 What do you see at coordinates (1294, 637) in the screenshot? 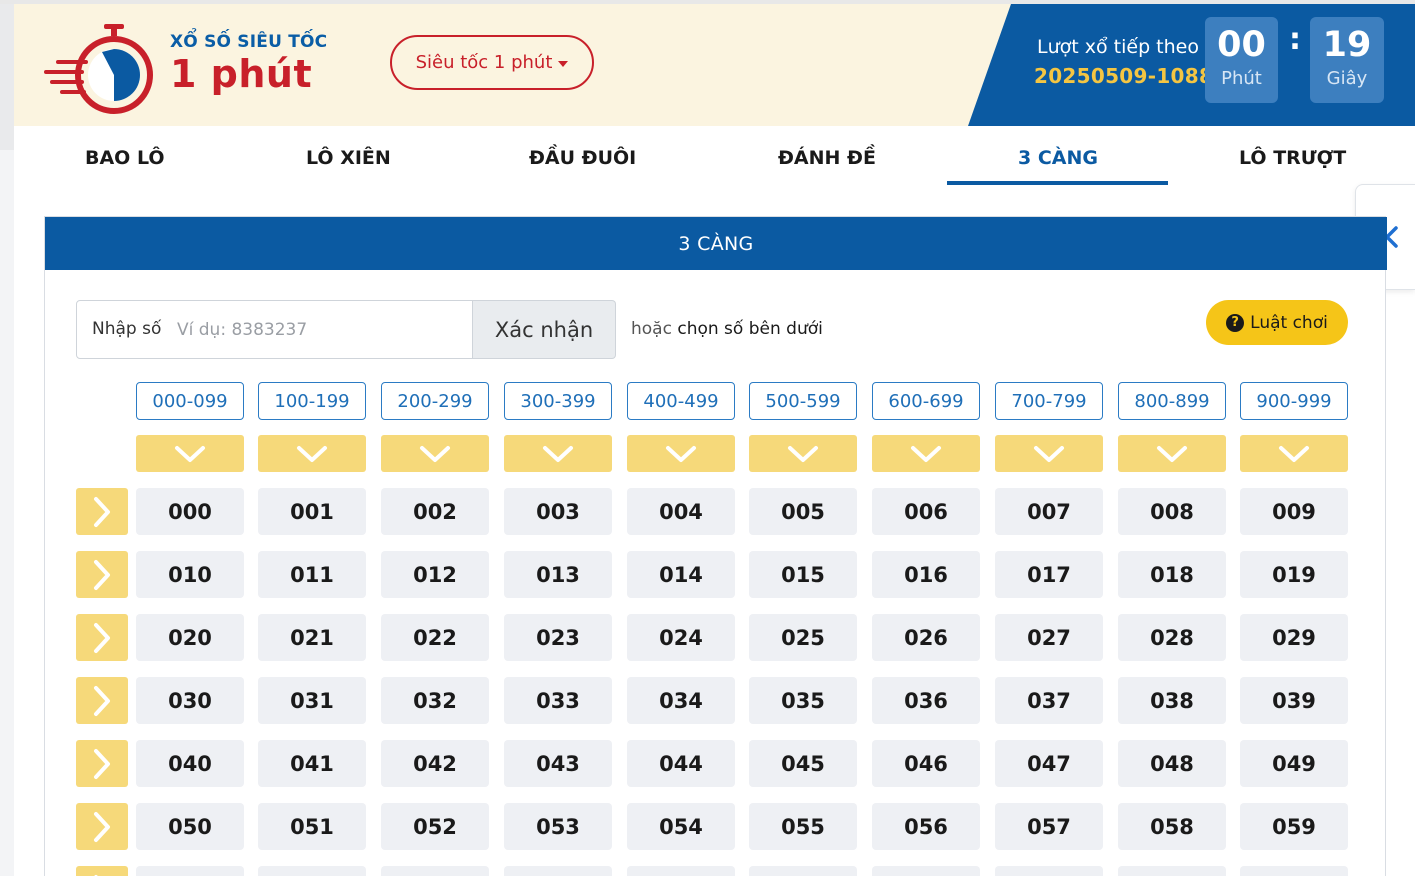
I see `number-cell-029: 029` at bounding box center [1294, 637].